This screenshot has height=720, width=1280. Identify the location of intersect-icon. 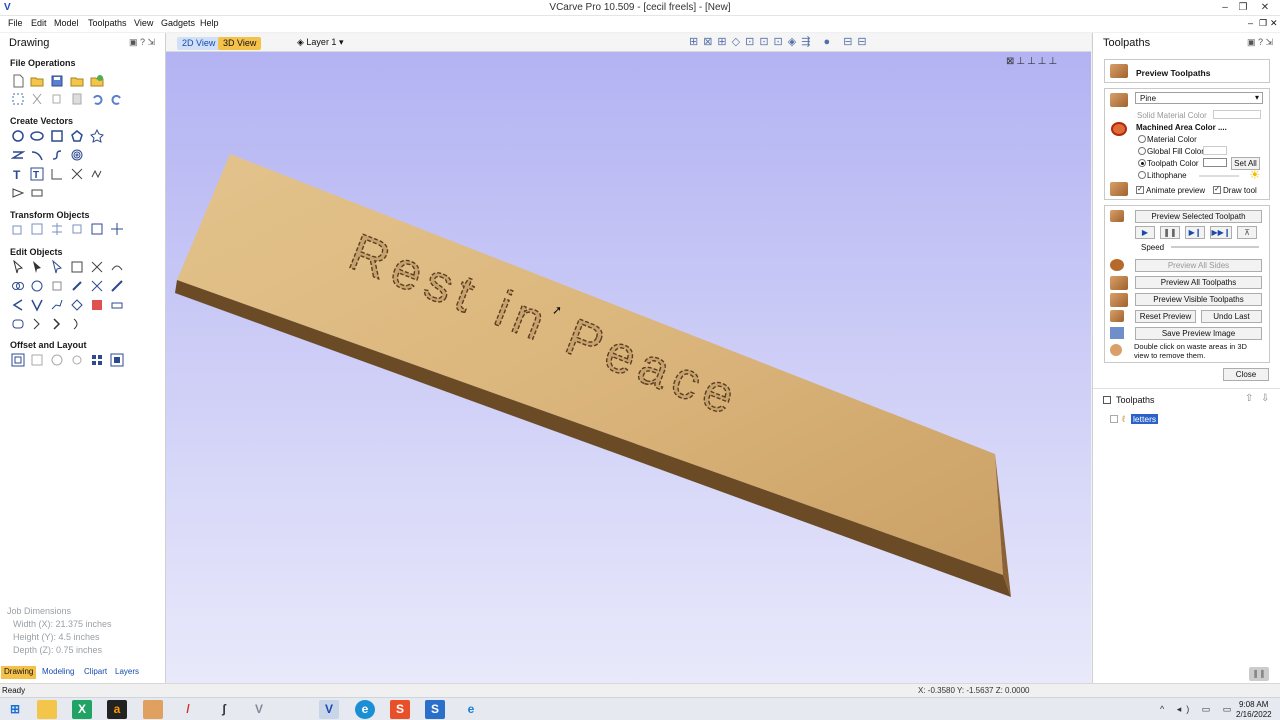
(57, 286).